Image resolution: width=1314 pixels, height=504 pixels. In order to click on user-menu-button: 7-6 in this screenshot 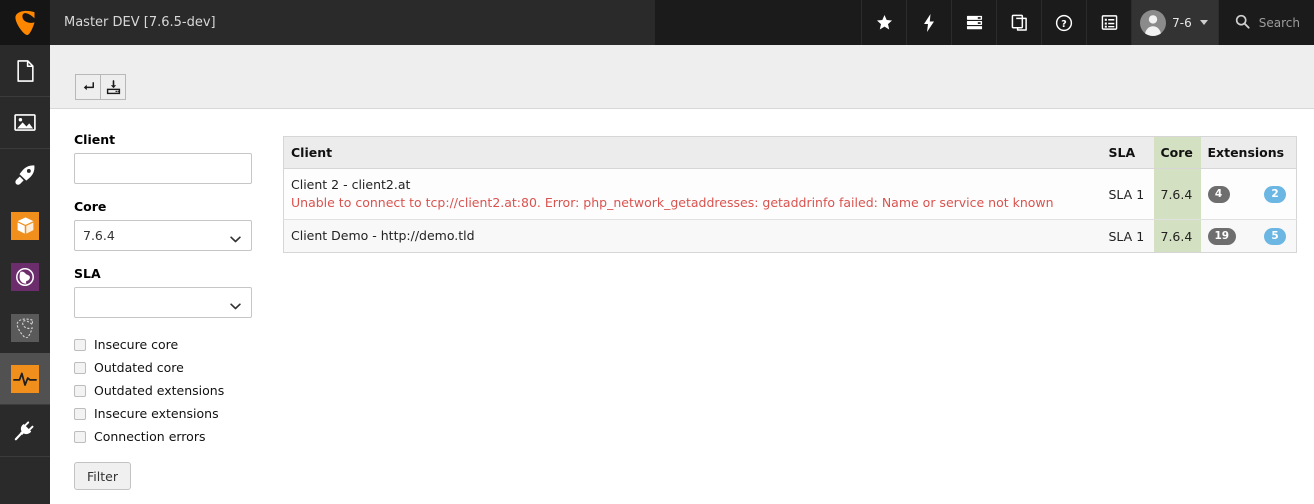, I will do `click(1174, 22)`.